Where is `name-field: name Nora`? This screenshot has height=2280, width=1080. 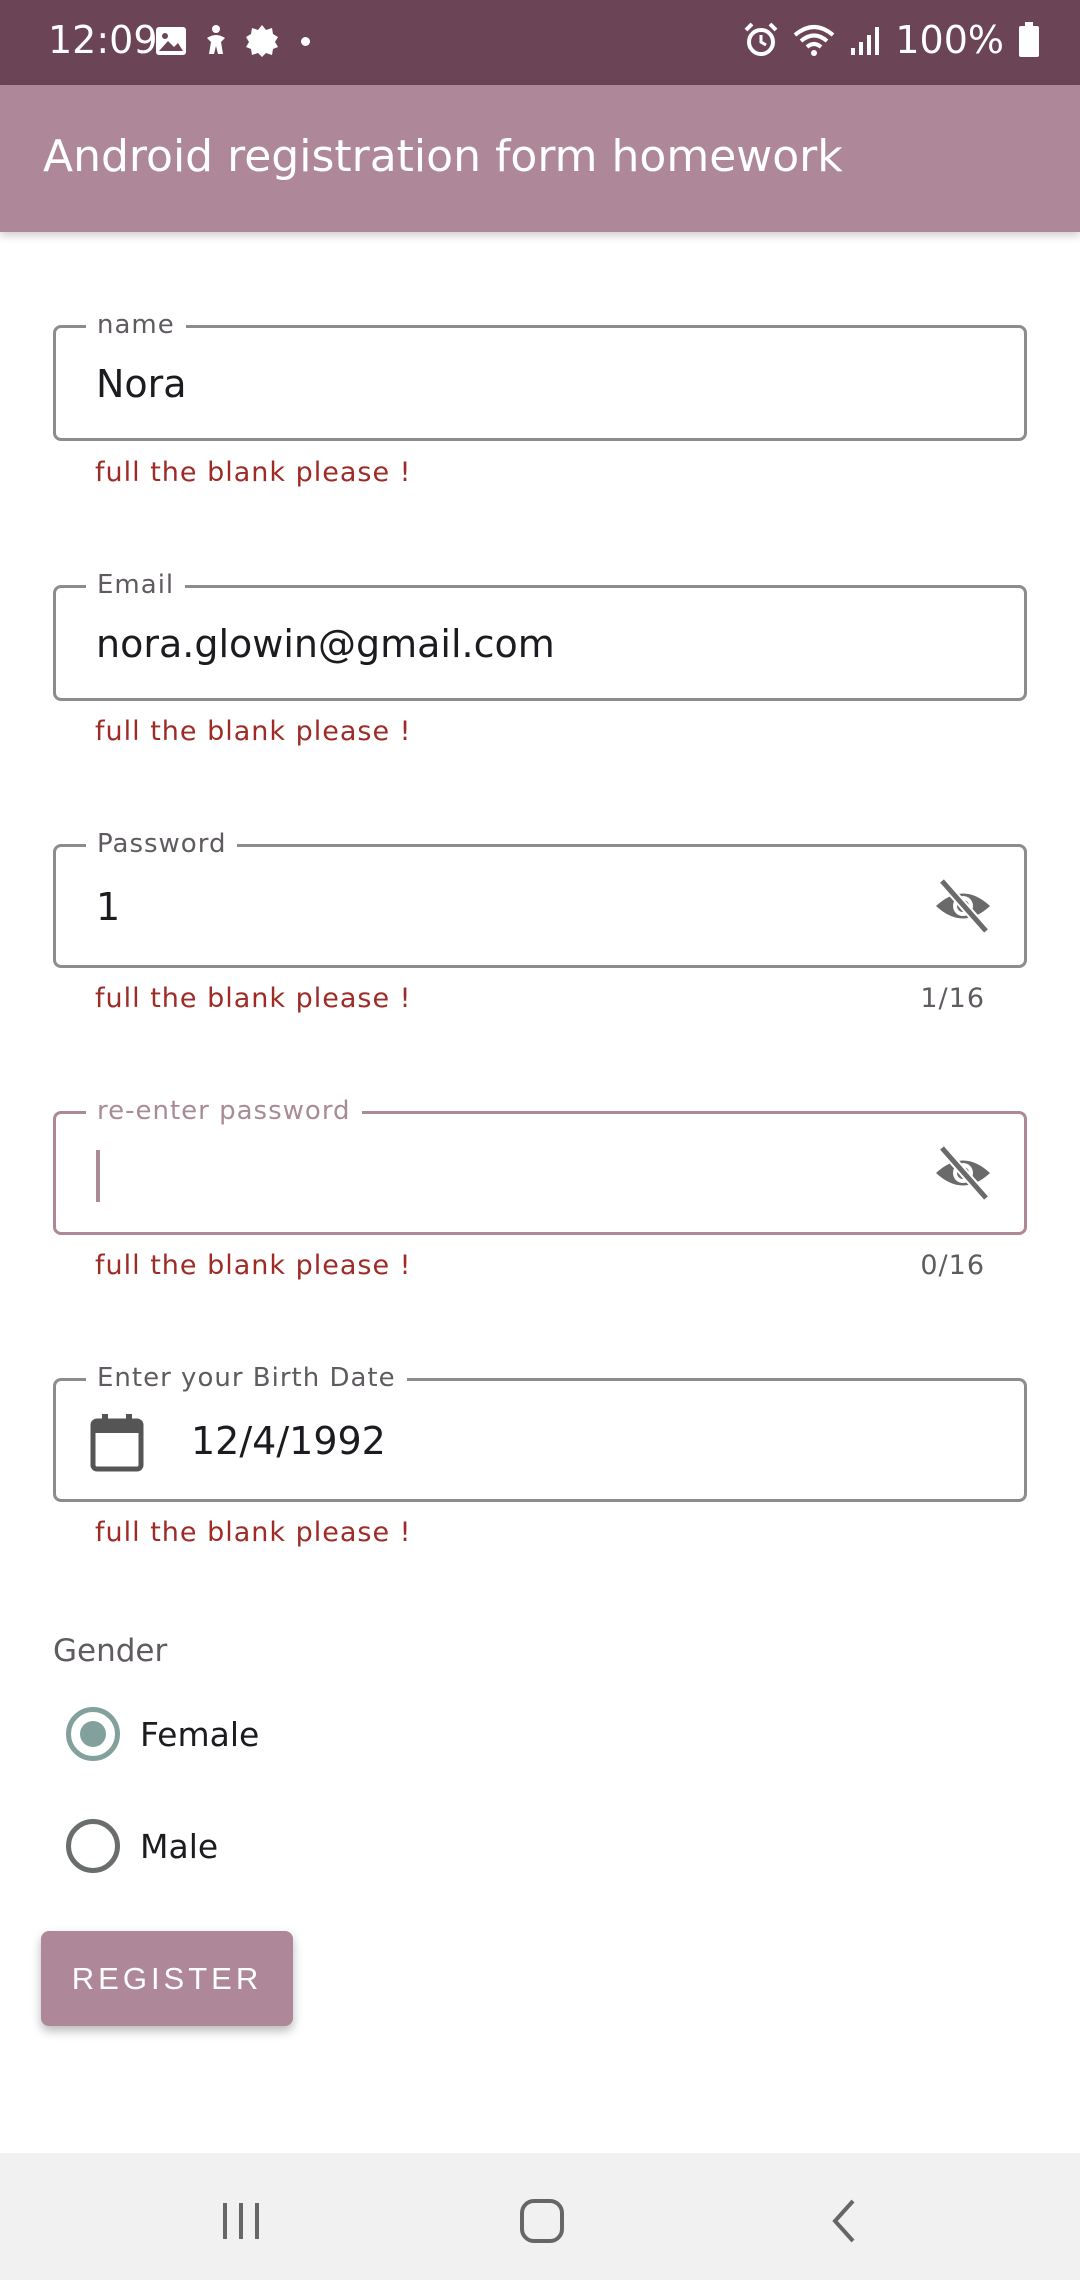 name-field: name Nora is located at coordinates (540, 375).